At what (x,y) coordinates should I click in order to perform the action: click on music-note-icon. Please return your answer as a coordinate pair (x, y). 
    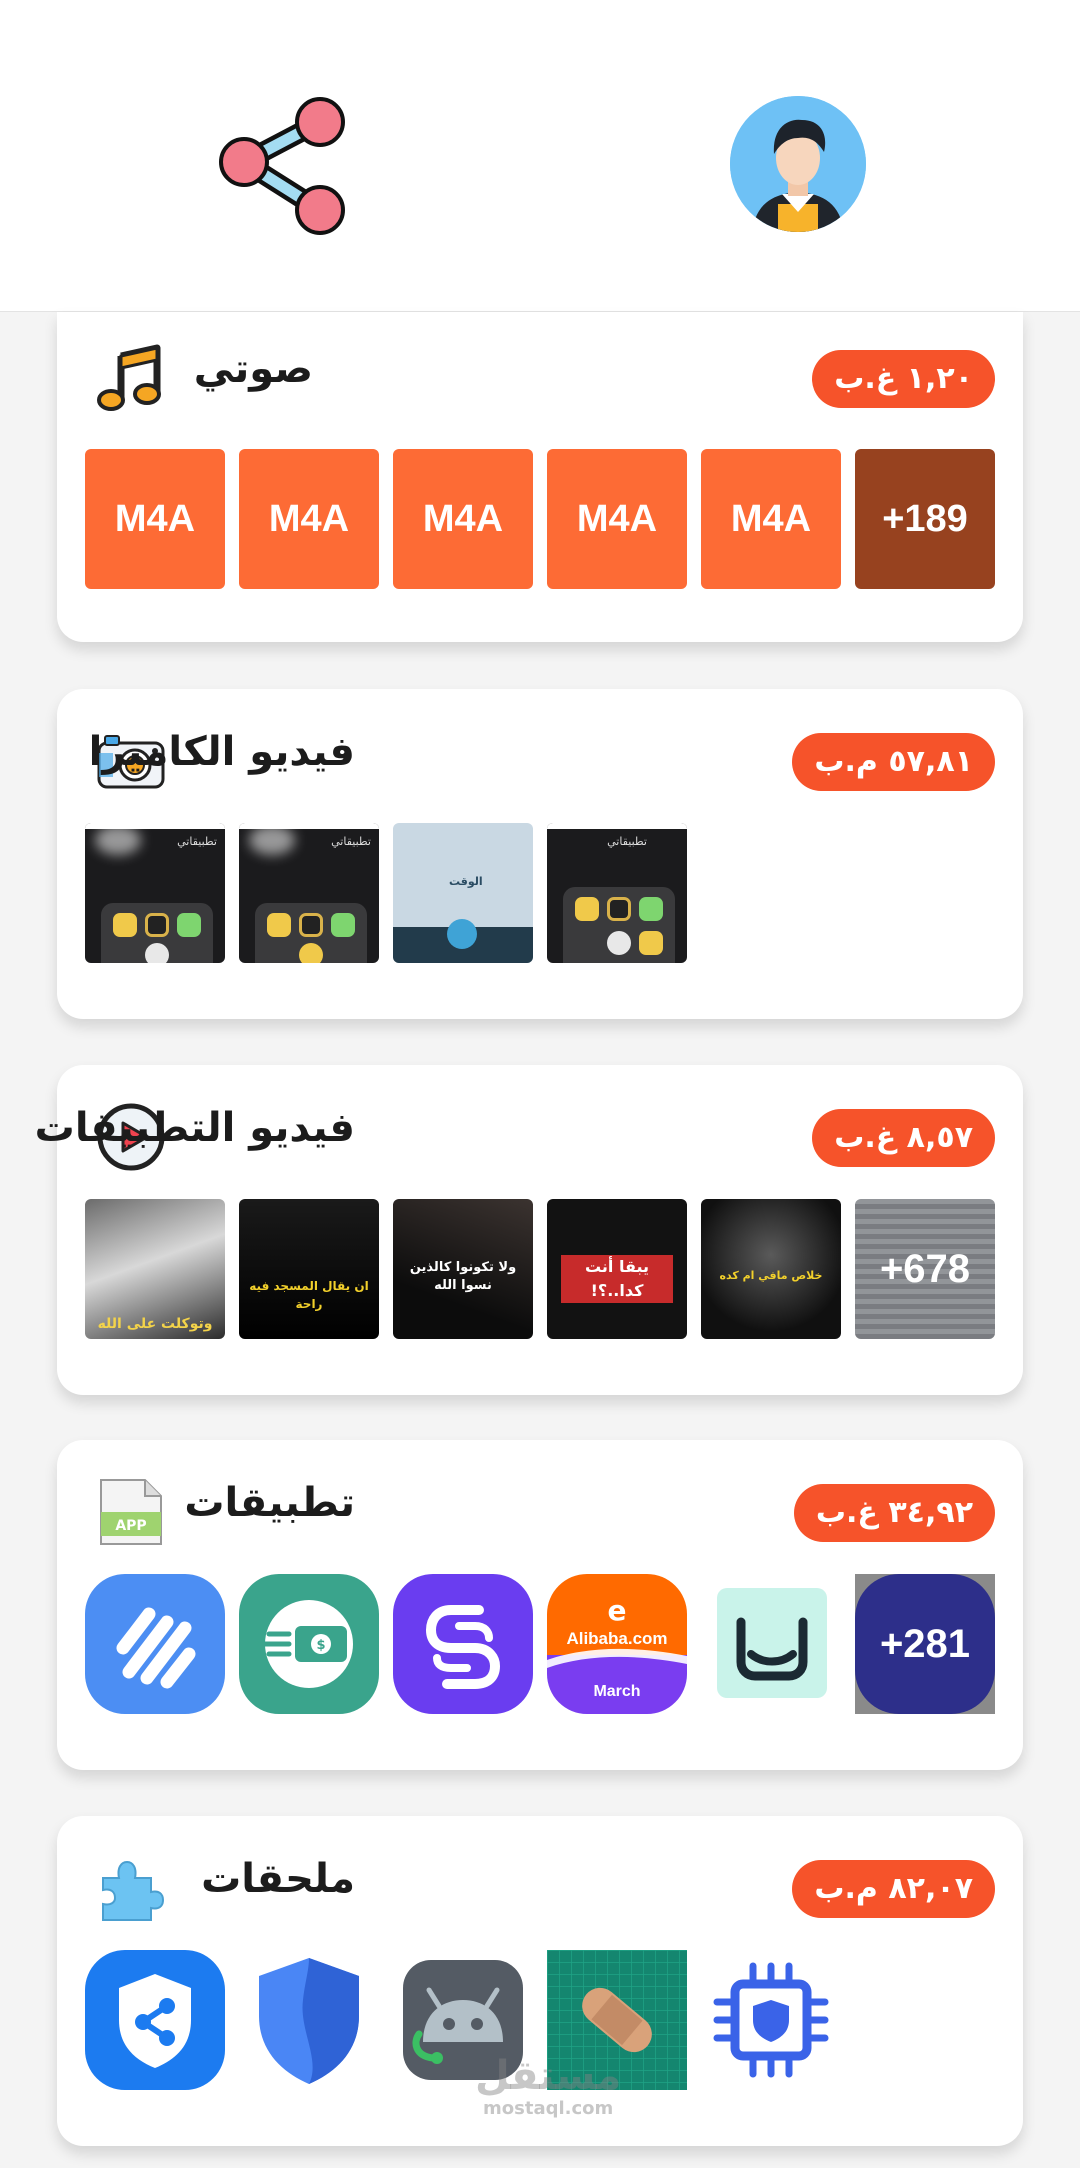
    Looking at the image, I should click on (129, 378).